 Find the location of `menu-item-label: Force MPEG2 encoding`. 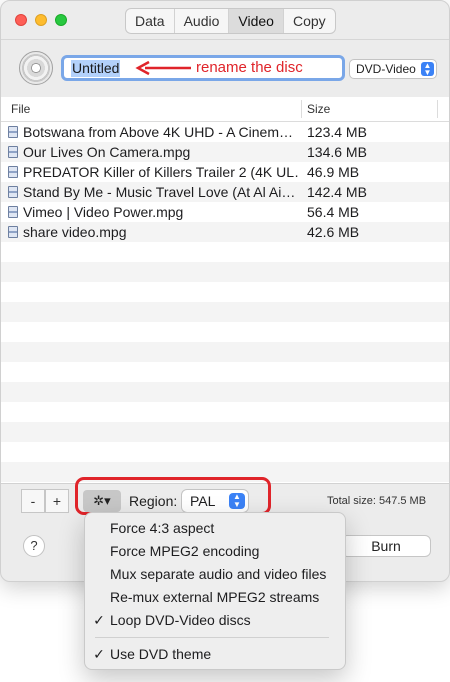

menu-item-label: Force MPEG2 encoding is located at coordinates (185, 551).